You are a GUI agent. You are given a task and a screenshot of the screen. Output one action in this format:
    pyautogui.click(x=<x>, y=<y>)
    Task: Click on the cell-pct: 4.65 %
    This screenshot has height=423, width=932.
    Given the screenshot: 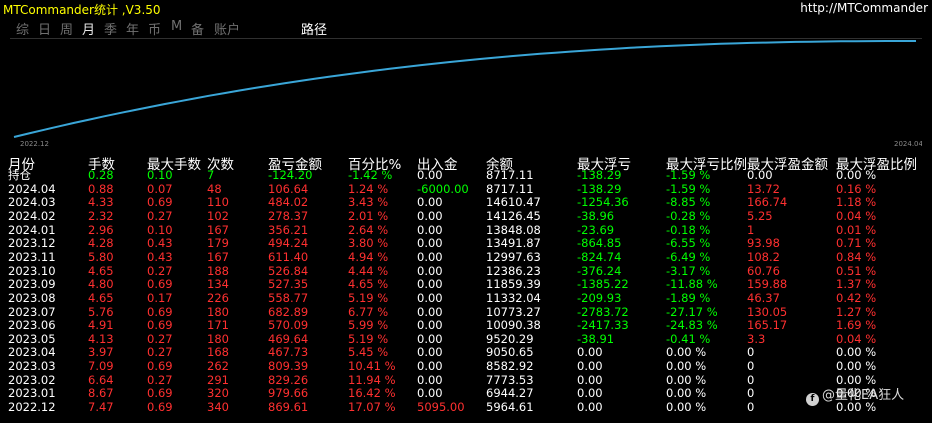 What is the action you would take?
    pyautogui.click(x=368, y=284)
    